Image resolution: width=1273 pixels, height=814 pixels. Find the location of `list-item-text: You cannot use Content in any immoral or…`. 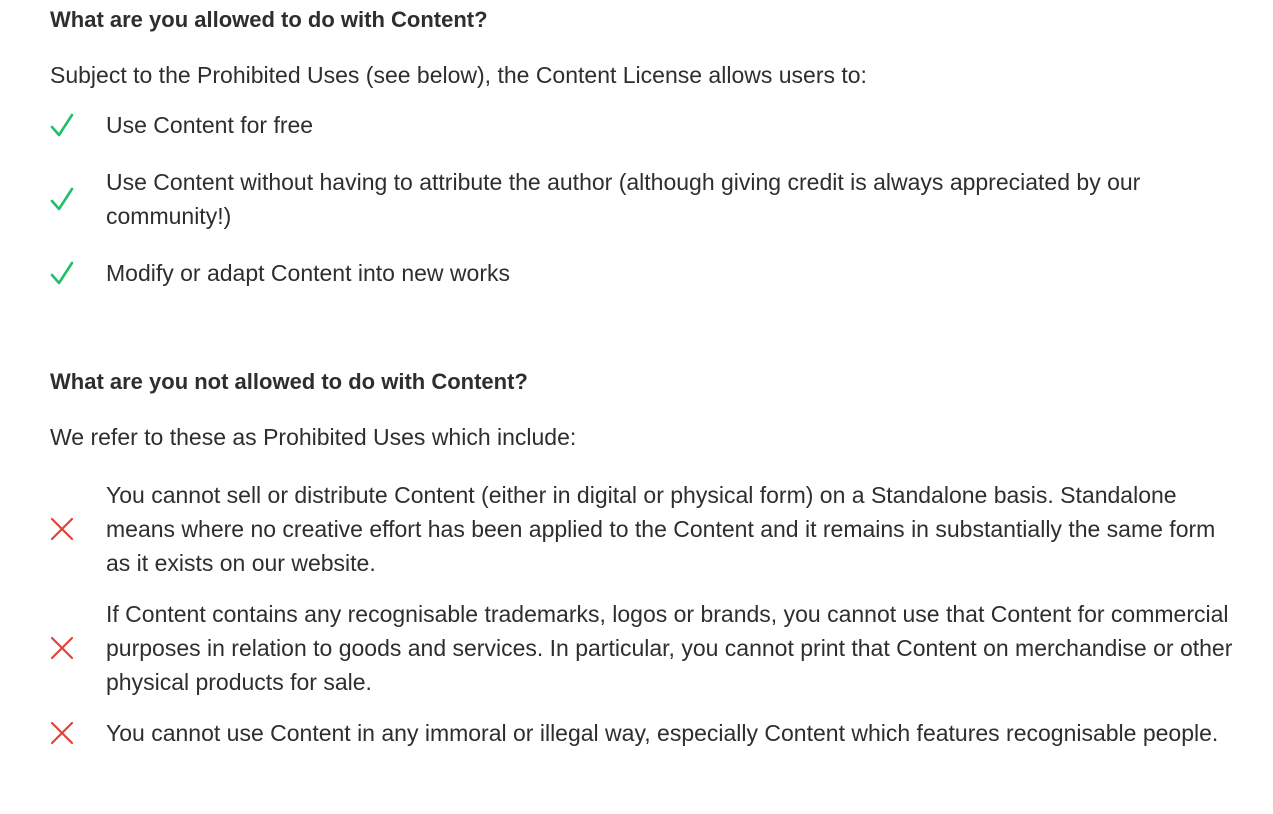

list-item-text: You cannot use Content in any immoral or… is located at coordinates (662, 733).